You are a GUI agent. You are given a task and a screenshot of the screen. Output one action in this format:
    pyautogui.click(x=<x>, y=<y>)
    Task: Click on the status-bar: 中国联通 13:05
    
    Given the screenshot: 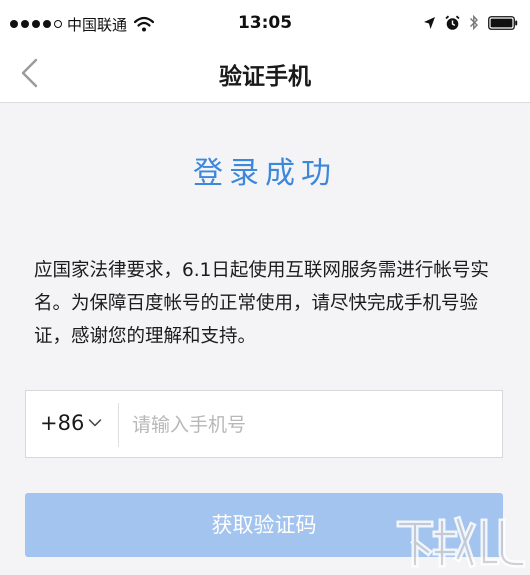 What is the action you would take?
    pyautogui.click(x=265, y=22)
    